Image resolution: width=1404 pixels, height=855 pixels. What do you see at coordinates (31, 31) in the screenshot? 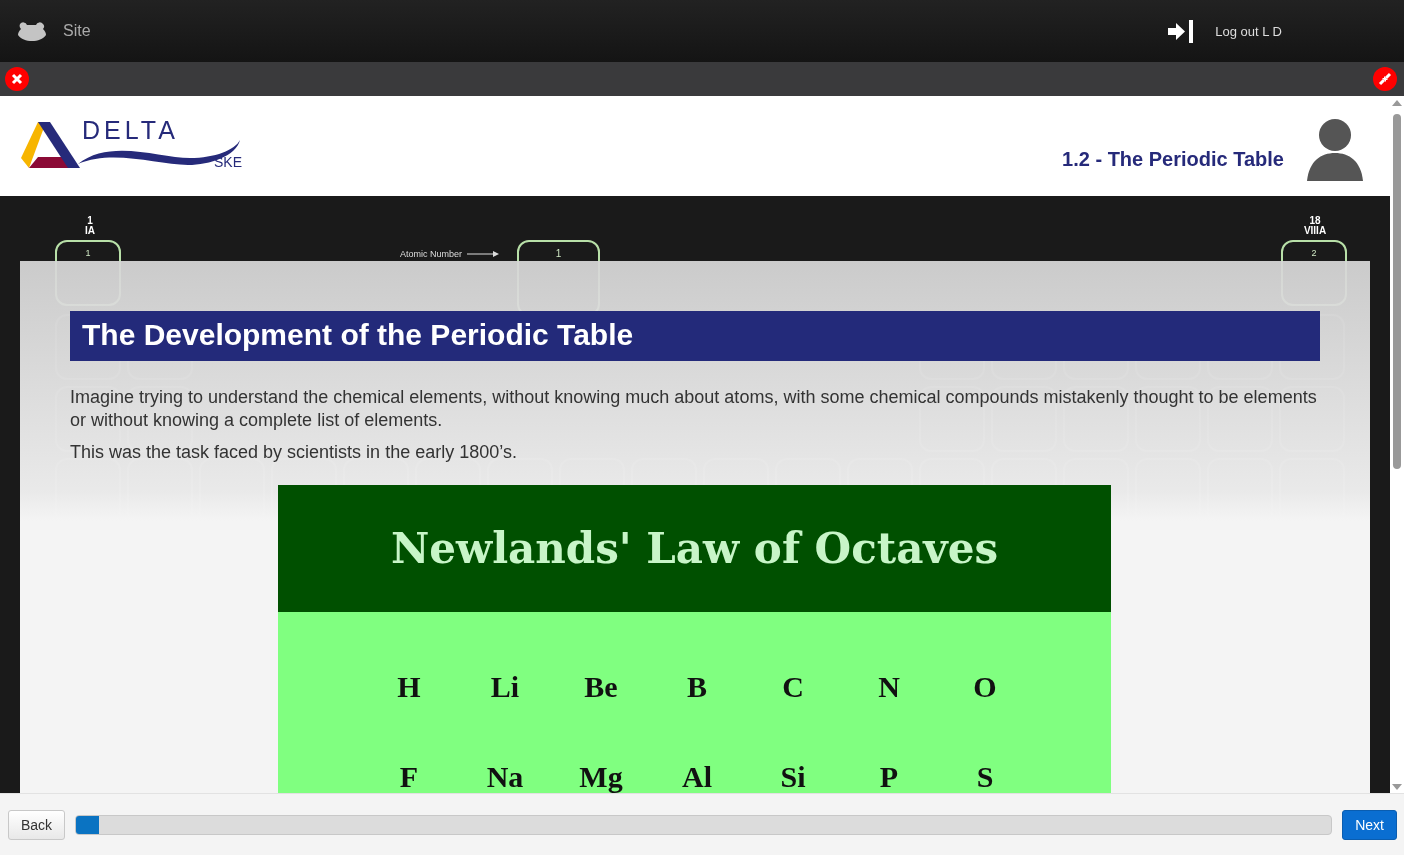
I see `frog-logo-icon` at bounding box center [31, 31].